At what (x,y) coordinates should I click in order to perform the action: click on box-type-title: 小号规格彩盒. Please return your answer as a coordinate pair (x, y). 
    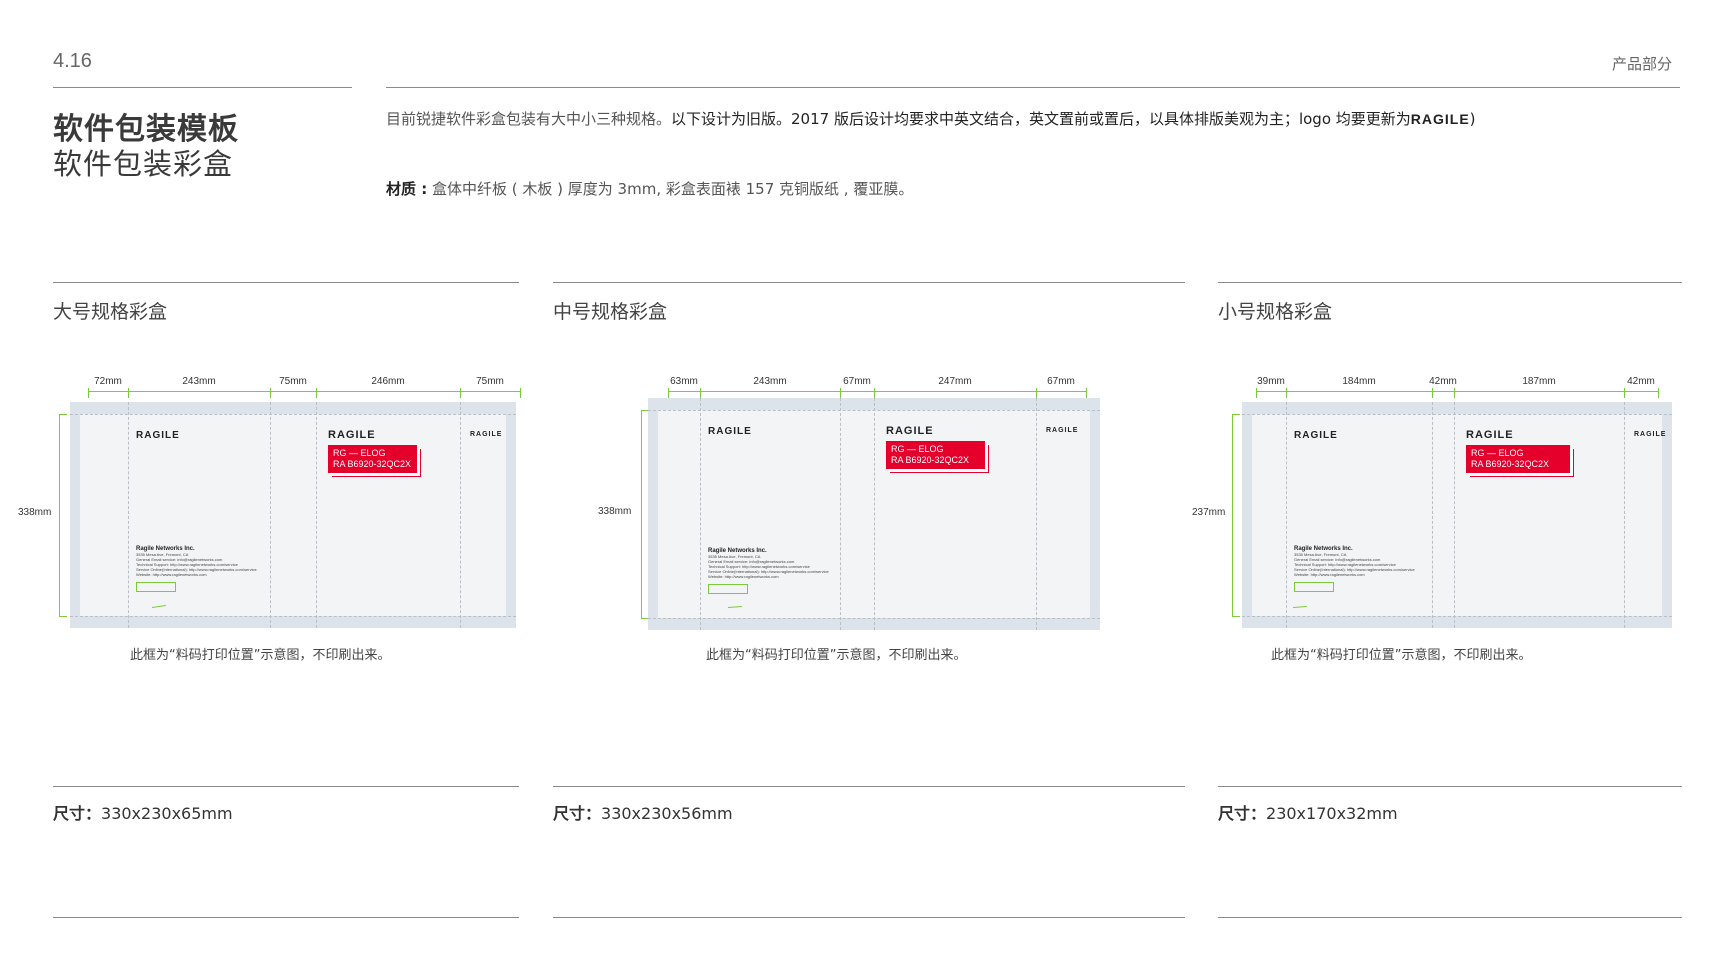
    Looking at the image, I should click on (1275, 312).